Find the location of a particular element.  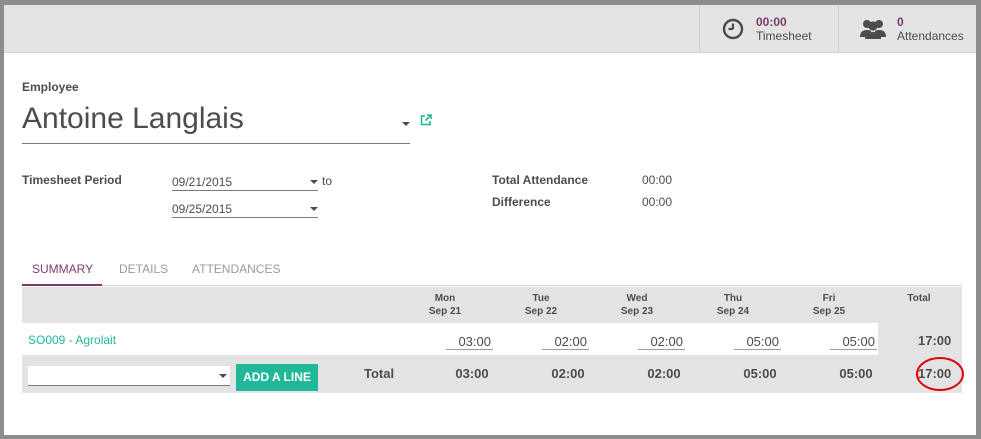

employee-dropdown-caret-icon is located at coordinates (406, 124).